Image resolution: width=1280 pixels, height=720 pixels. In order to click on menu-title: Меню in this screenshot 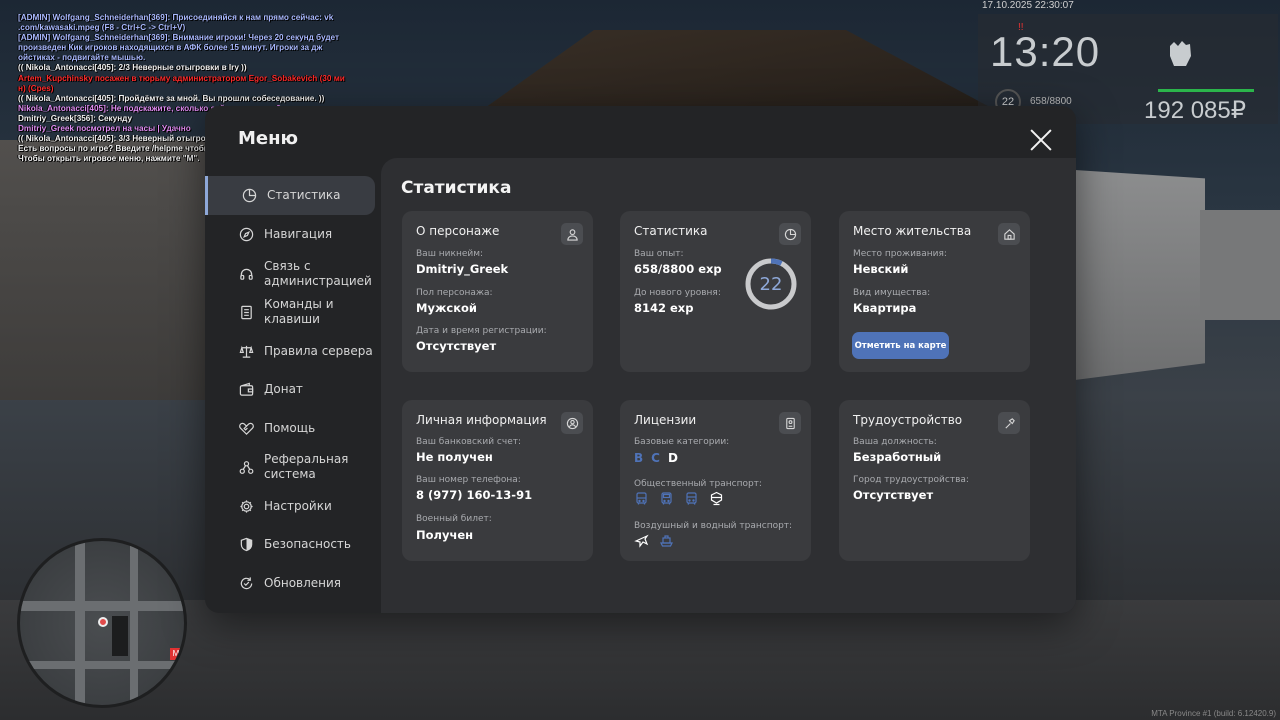, I will do `click(268, 138)`.